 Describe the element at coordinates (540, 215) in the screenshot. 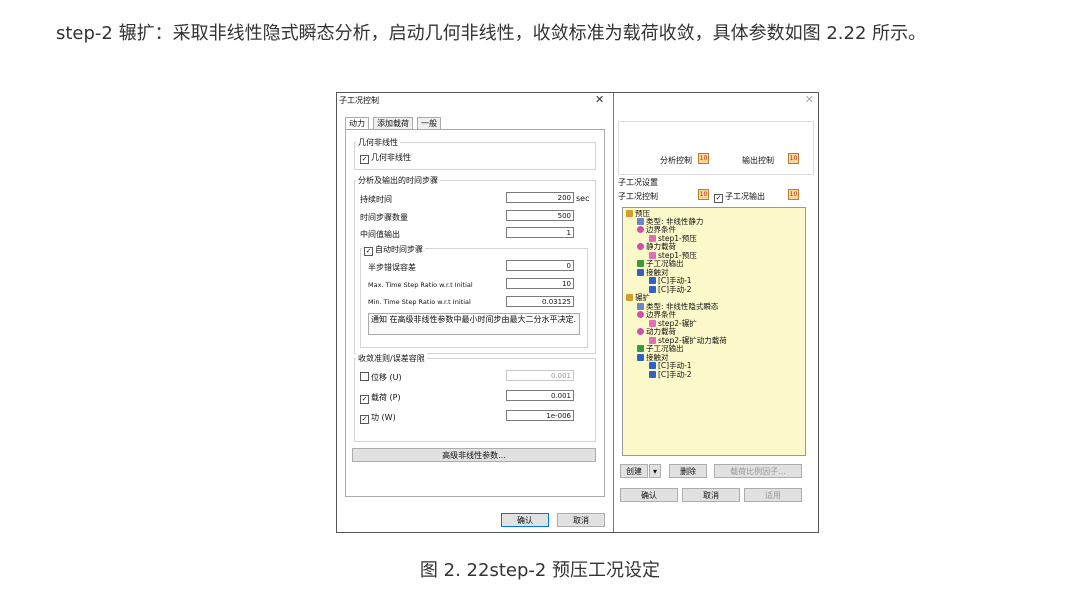

I see `steps-input: 500` at that location.